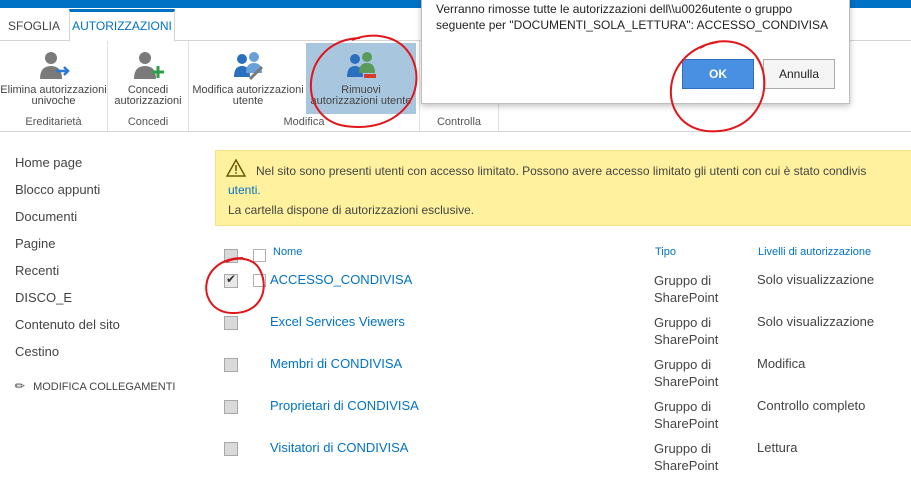 The image size is (911, 487). What do you see at coordinates (361, 65) in the screenshot?
I see `remove-permissions-icon` at bounding box center [361, 65].